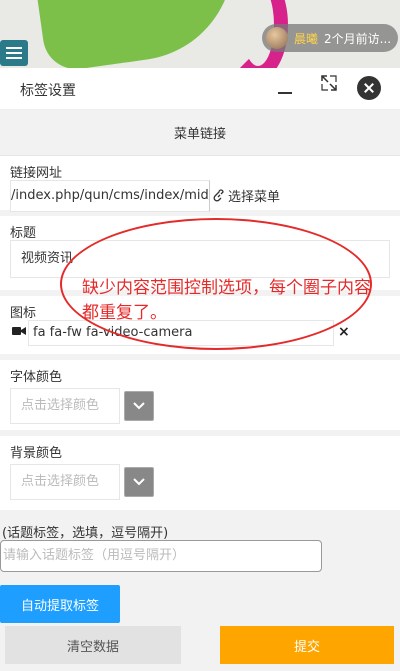  Describe the element at coordinates (36, 173) in the screenshot. I see `link-label: 链接网址` at that location.